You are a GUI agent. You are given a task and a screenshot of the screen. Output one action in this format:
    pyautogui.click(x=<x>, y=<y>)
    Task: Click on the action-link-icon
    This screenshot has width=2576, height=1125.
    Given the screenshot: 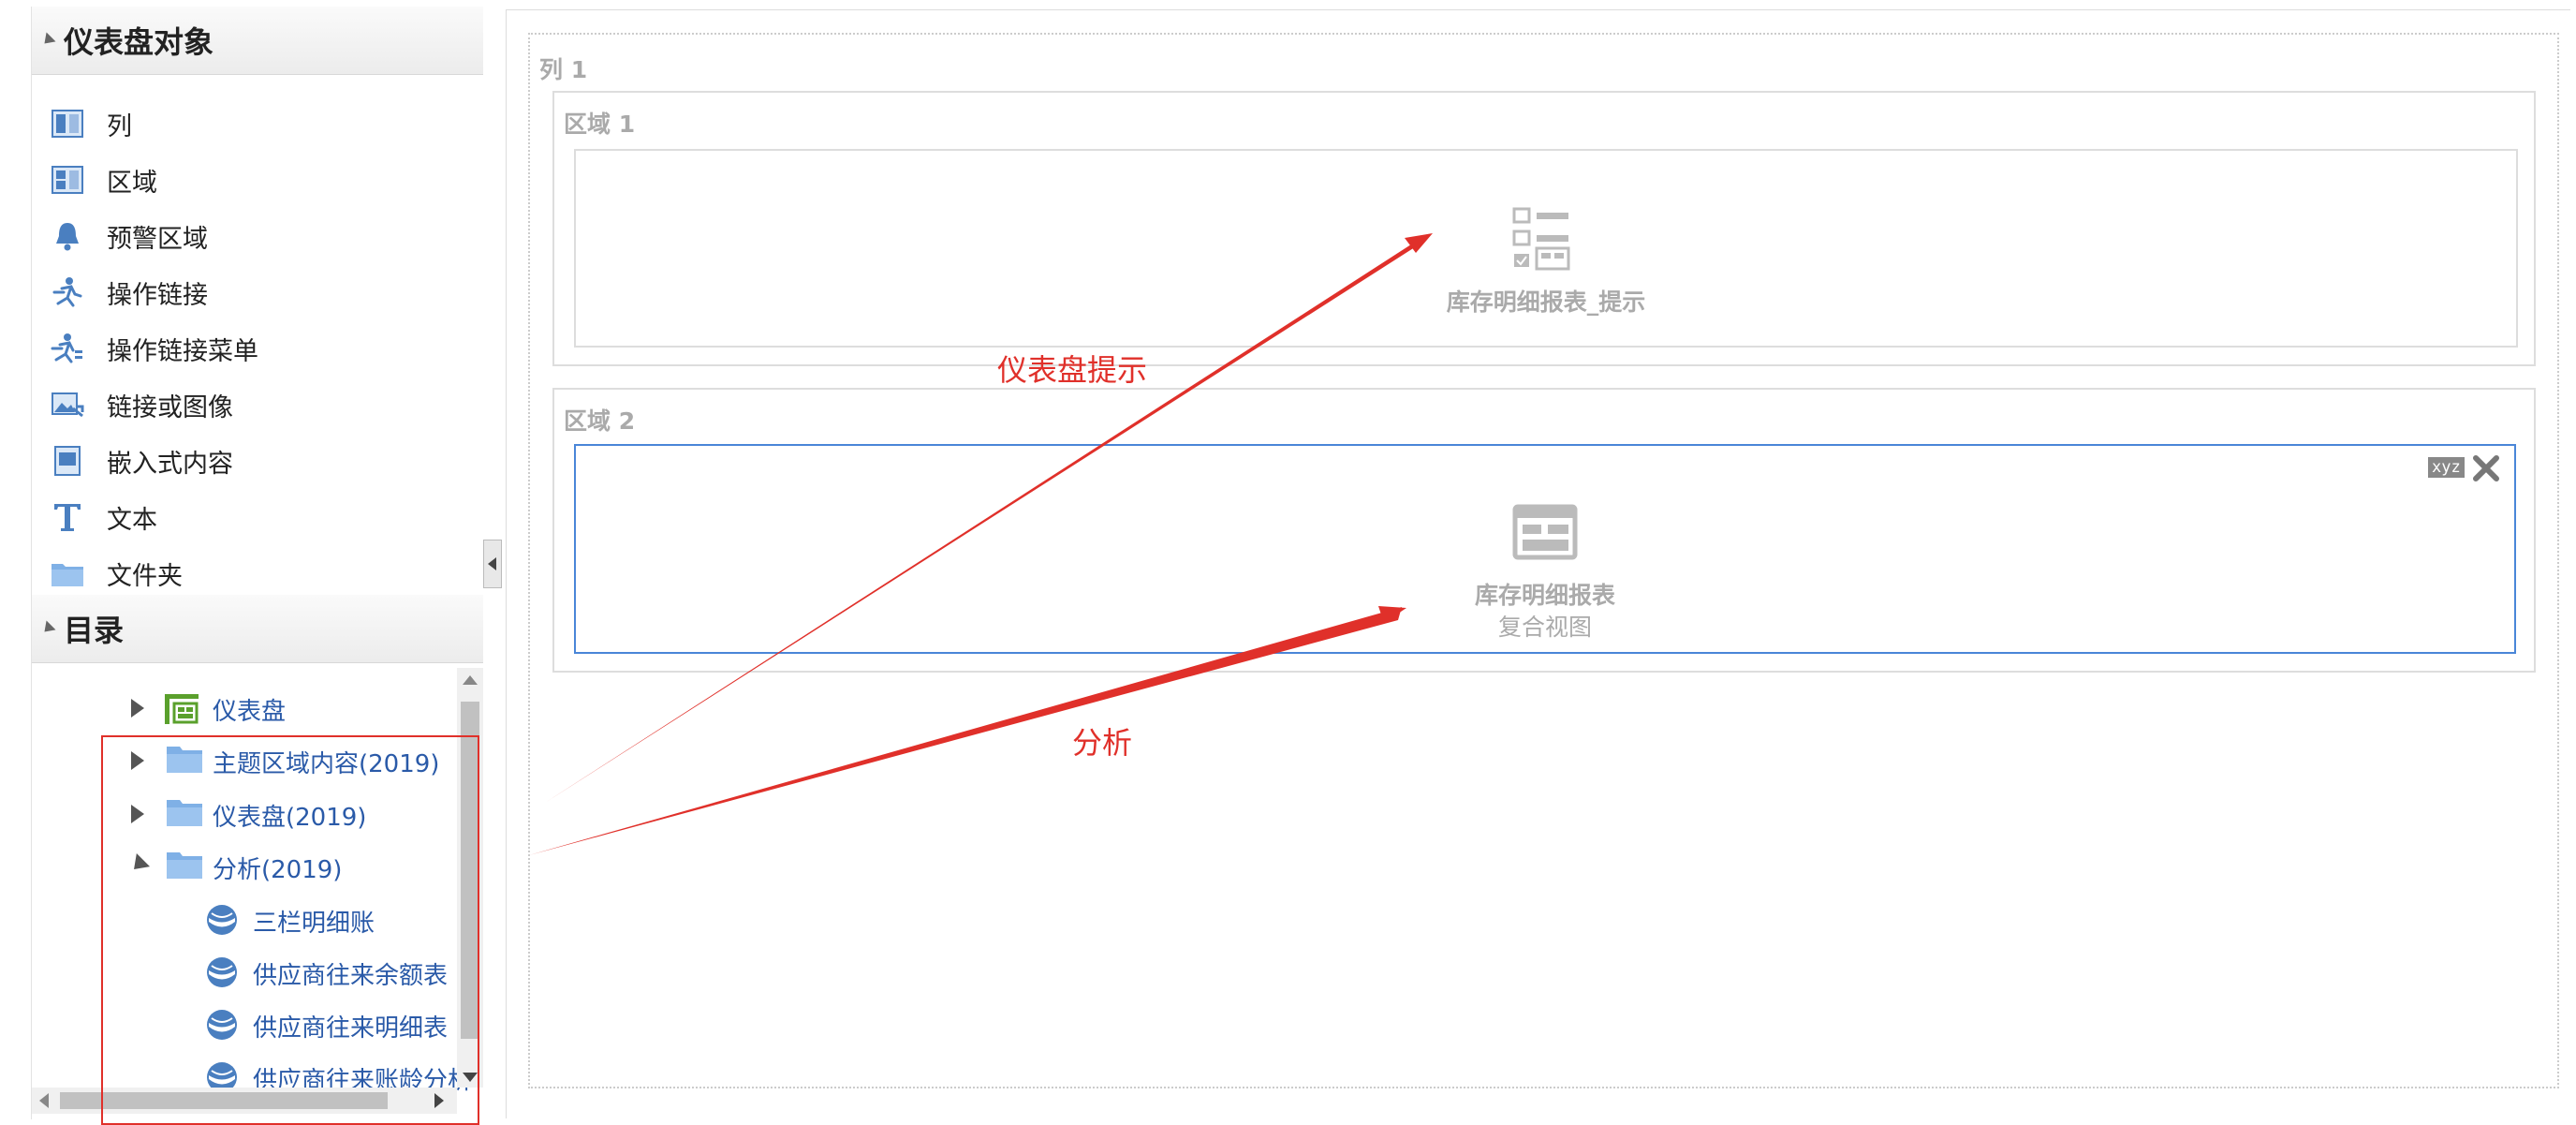 What is the action you would take?
    pyautogui.click(x=67, y=292)
    